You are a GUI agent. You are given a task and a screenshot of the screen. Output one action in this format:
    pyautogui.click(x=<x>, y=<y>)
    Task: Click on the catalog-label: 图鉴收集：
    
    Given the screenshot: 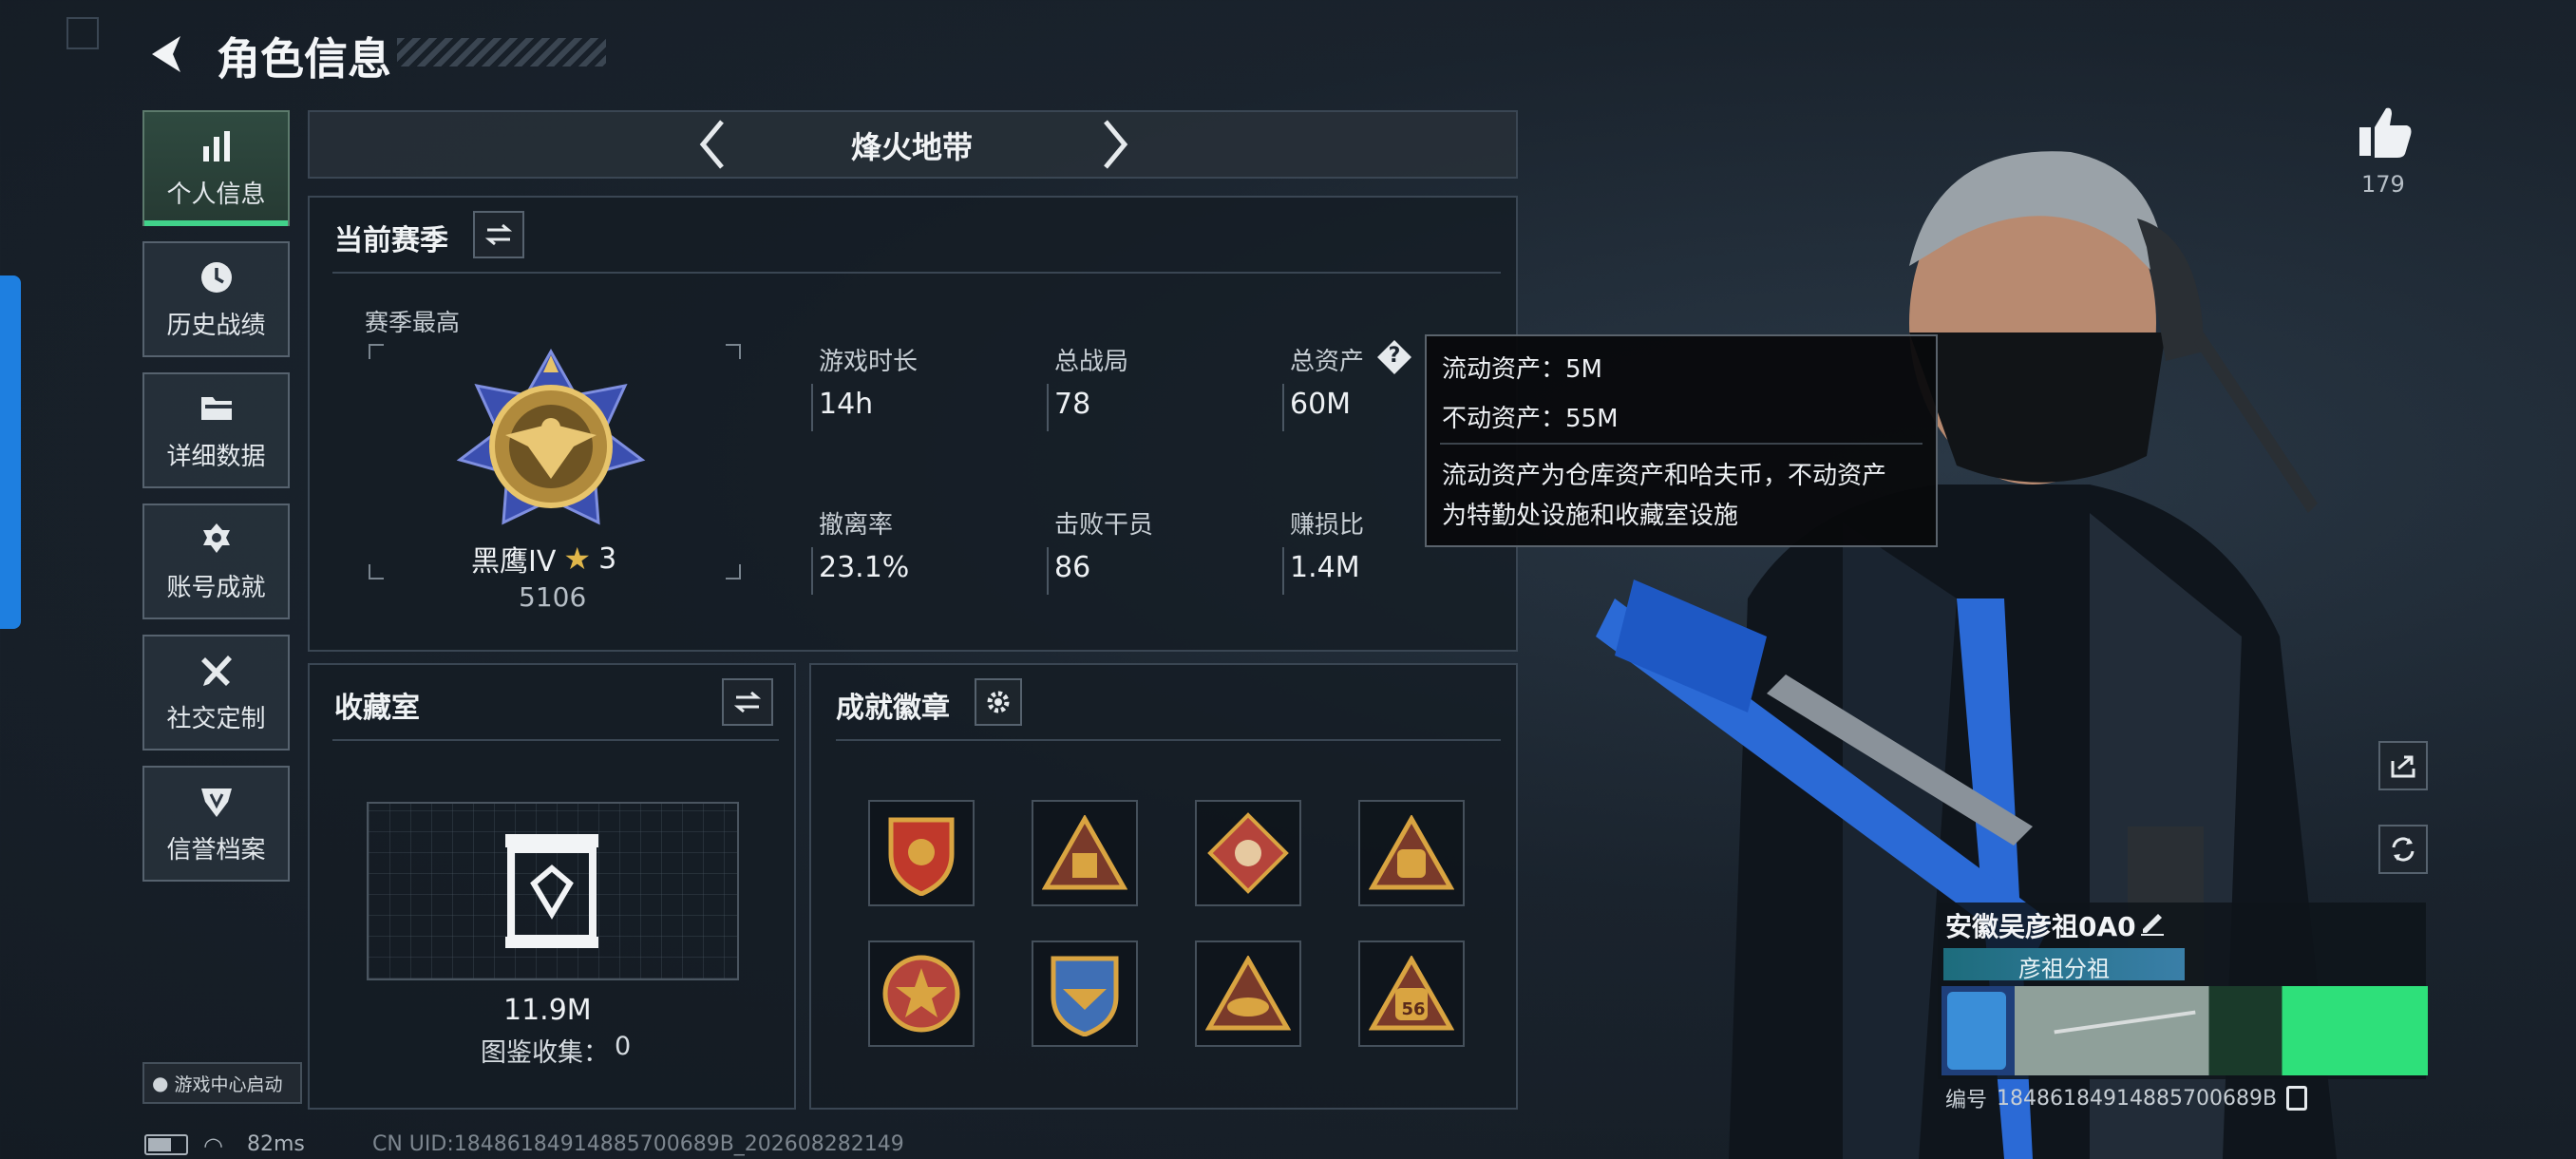 What is the action you would take?
    pyautogui.click(x=545, y=1053)
    